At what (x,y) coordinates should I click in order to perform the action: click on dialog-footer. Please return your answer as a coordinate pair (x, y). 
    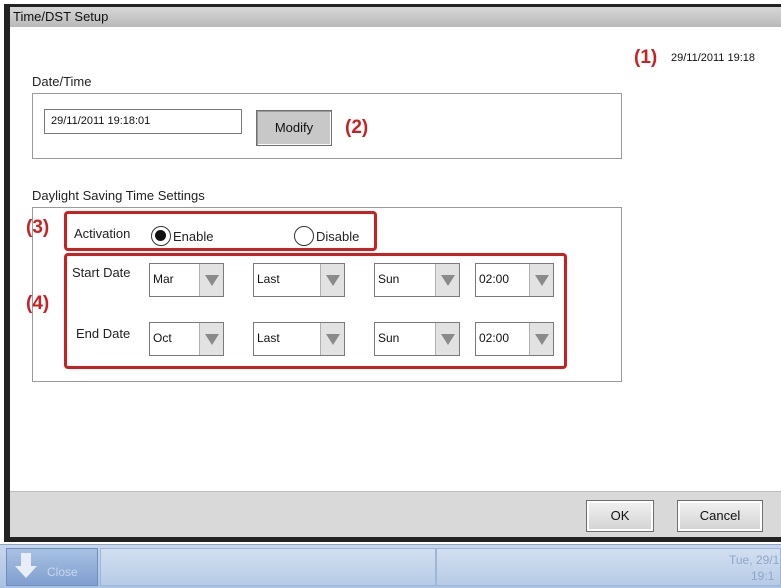
    Looking at the image, I should click on (395, 514).